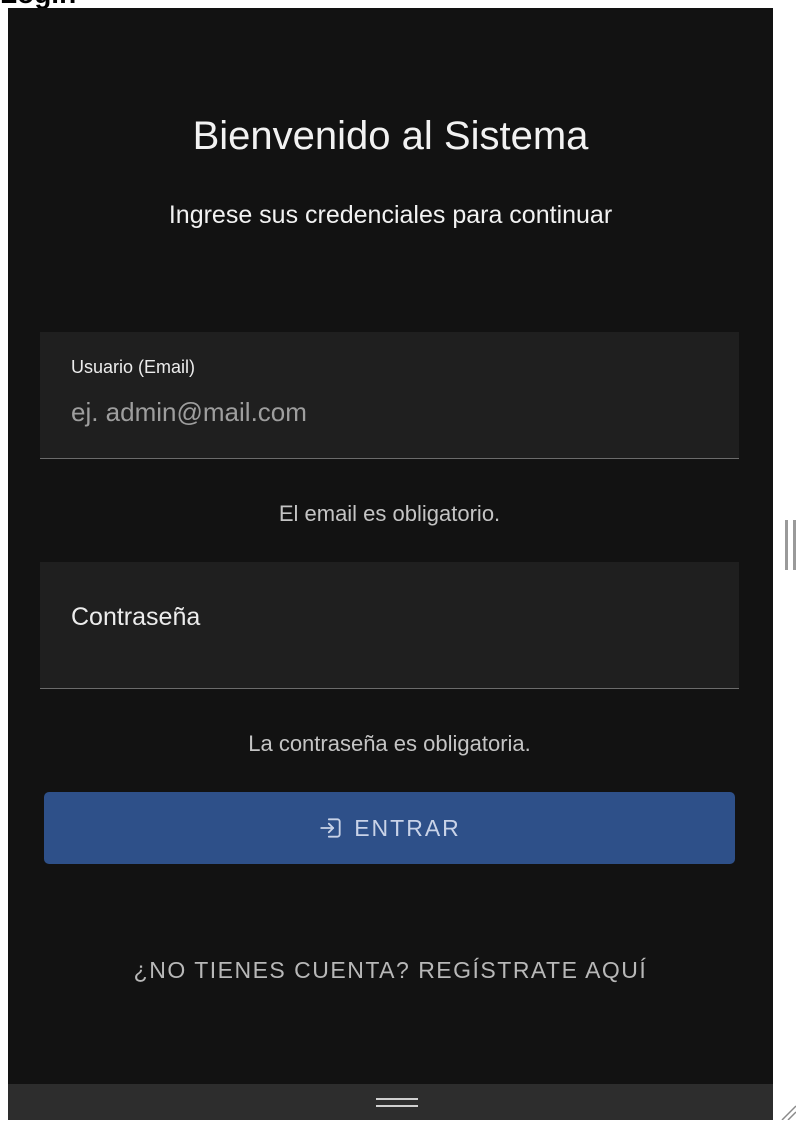 This screenshot has width=796, height=1125. Describe the element at coordinates (136, 617) in the screenshot. I see `password-label: Contraseña` at that location.